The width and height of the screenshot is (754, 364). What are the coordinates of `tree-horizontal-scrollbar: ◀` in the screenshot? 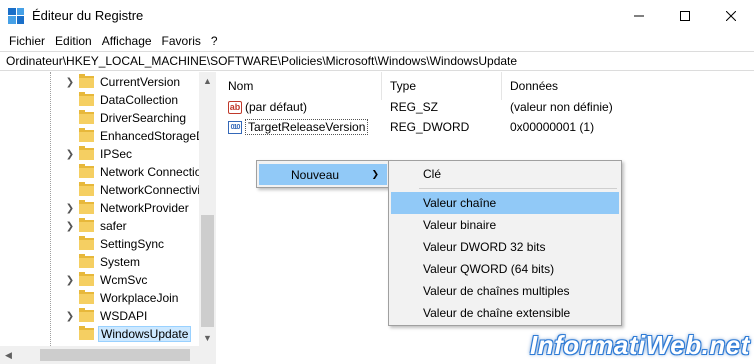 It's located at (108, 355).